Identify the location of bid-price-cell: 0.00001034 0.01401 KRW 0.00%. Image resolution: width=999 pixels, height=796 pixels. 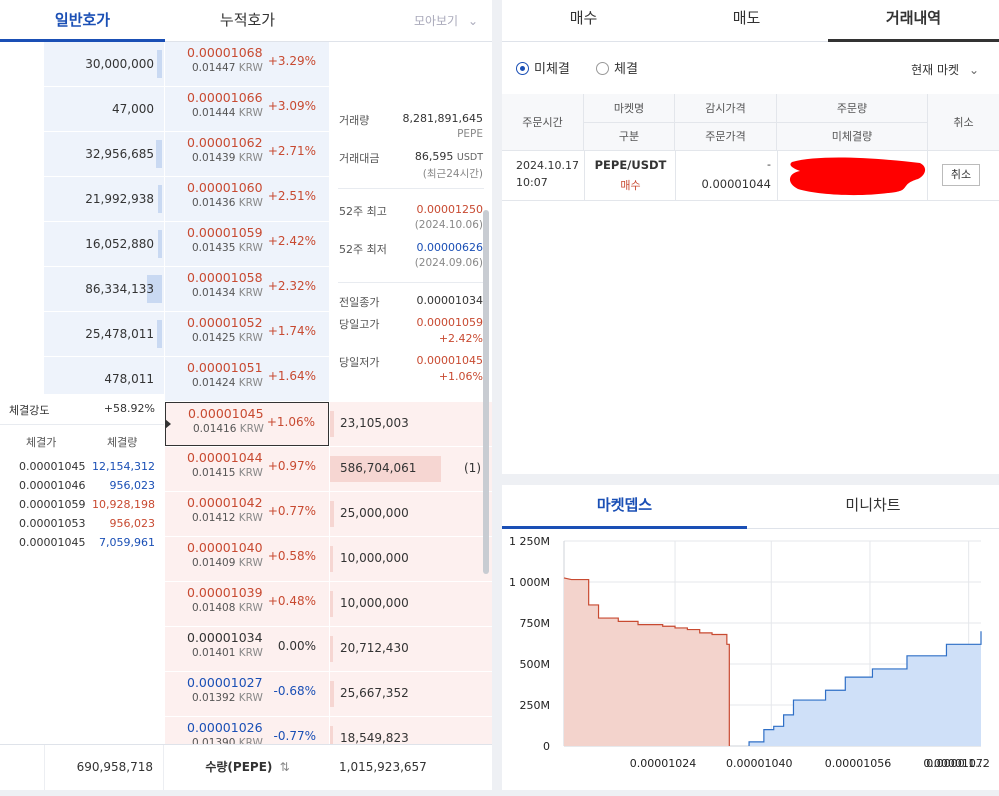
(247, 649).